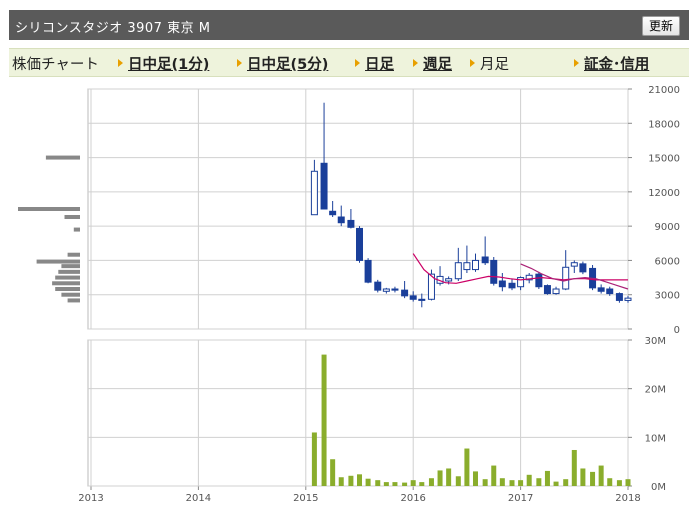  Describe the element at coordinates (667, 296) in the screenshot. I see `price-tick-label: 3000` at that location.